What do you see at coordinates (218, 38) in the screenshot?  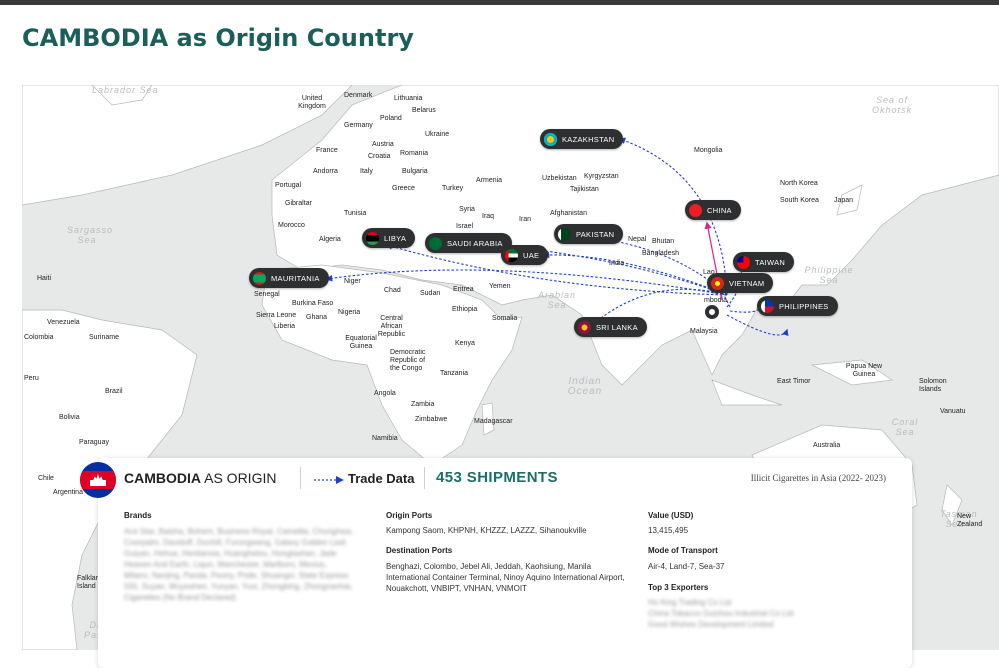 I see `page-title: CAMBODIA as Origin Country` at bounding box center [218, 38].